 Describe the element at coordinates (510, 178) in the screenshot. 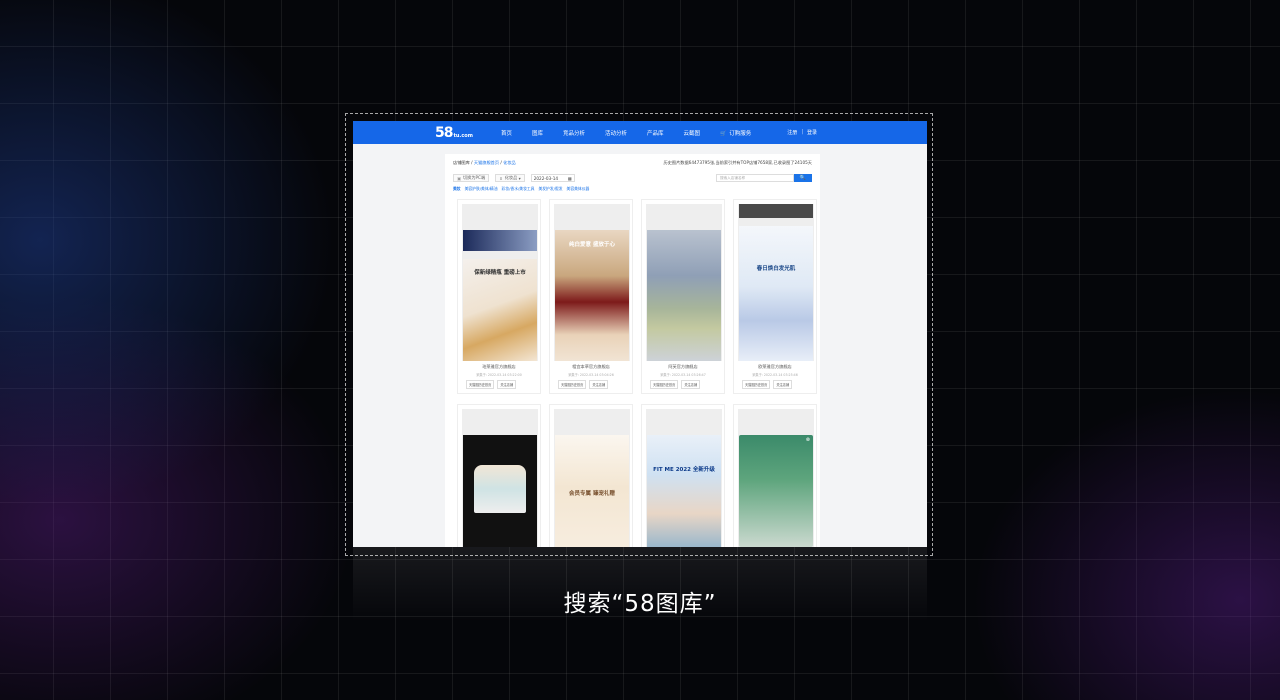

I see `category-dropdown: ⬇ 化妆品 ▾` at that location.